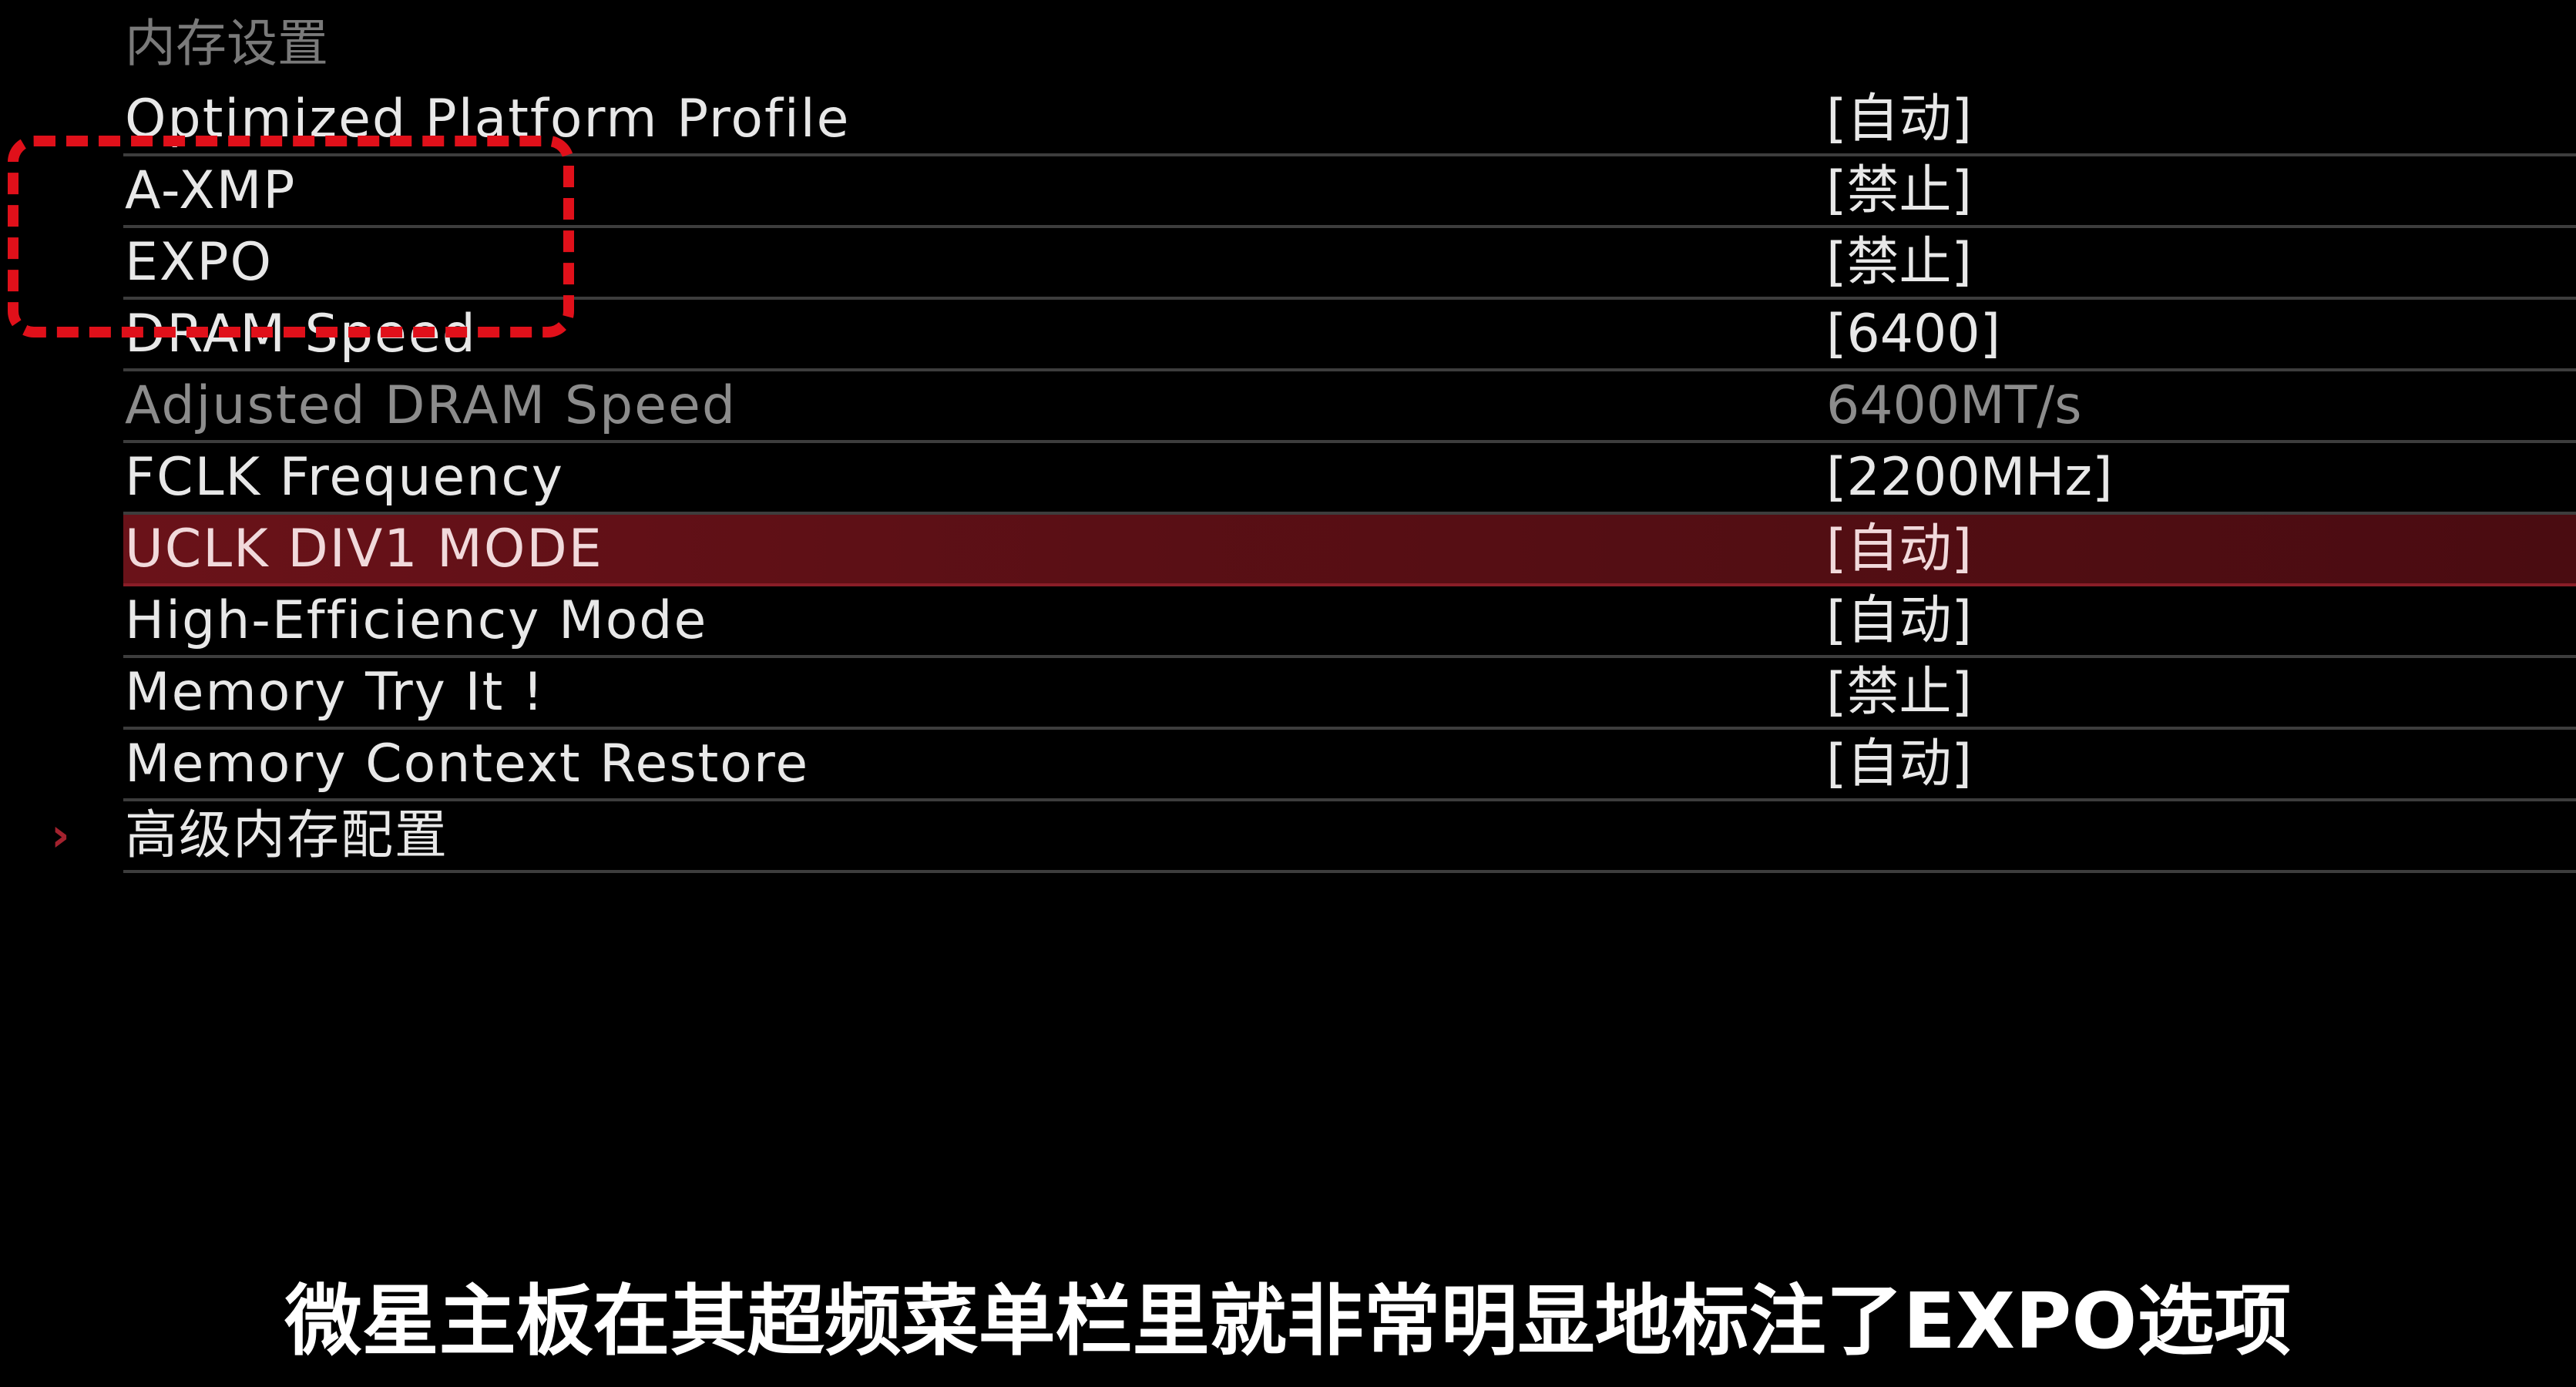  I want to click on row-optimized-platform-profile: Optimized Platform Profile [自动], so click(1288, 120).